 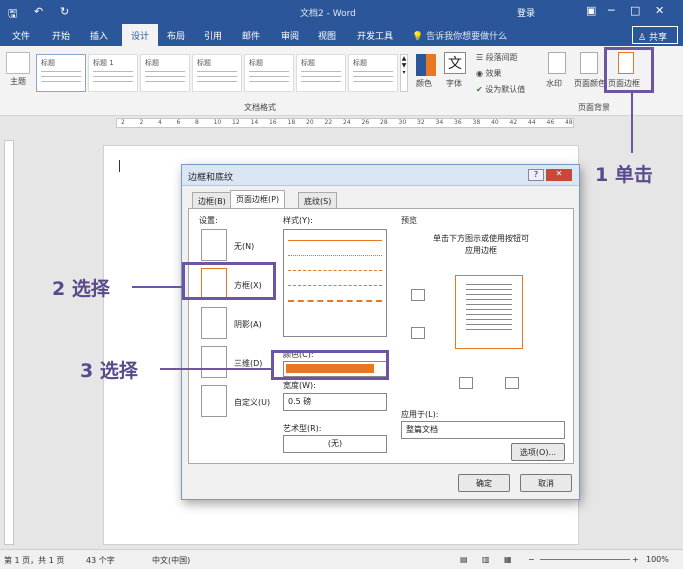 I want to click on ribbon-display-icon: ▣, so click(x=591, y=10).